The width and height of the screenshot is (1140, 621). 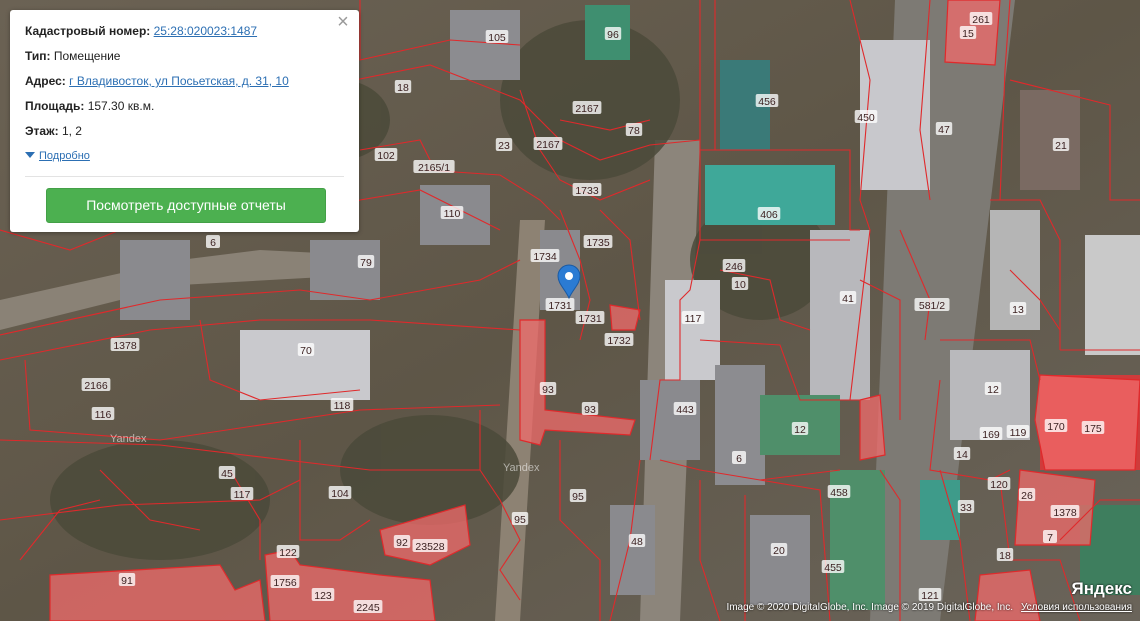 What do you see at coordinates (545, 257) in the screenshot?
I see `parcel-label: 1734` at bounding box center [545, 257].